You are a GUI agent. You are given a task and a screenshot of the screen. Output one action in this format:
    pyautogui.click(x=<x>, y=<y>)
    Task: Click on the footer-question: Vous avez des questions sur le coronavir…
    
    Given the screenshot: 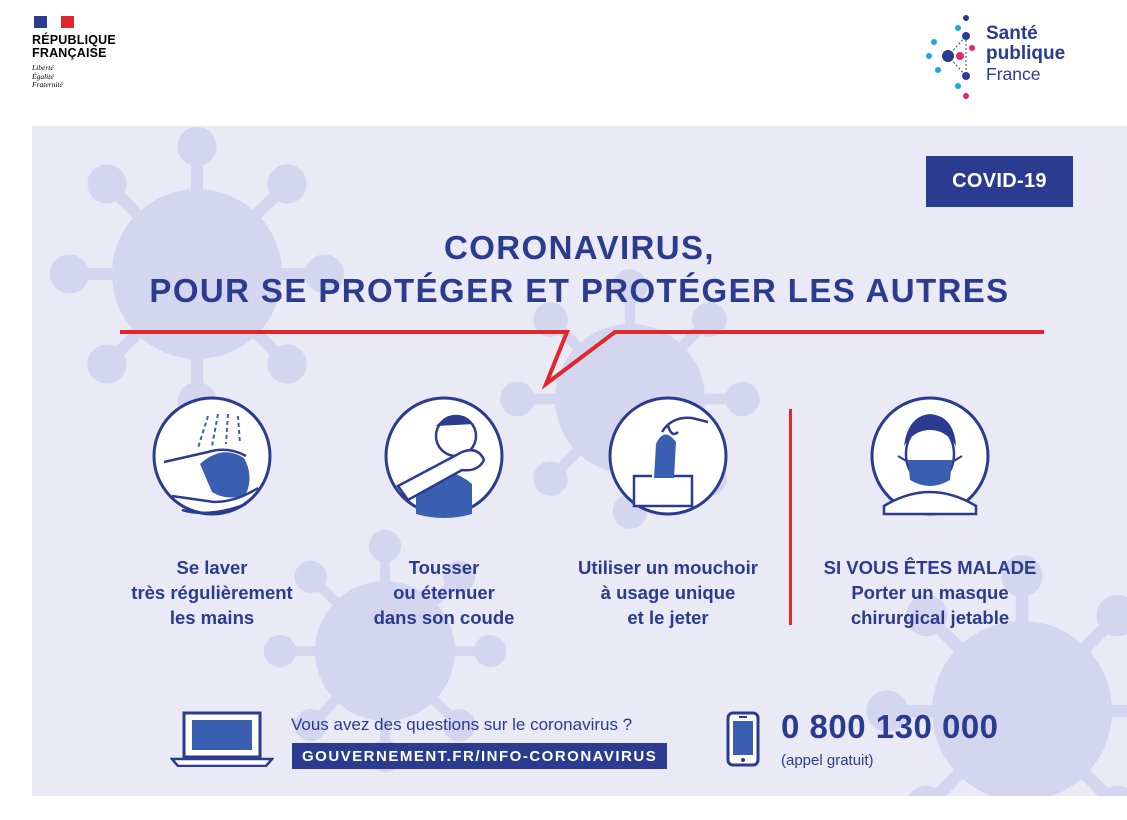 What is the action you would take?
    pyautogui.click(x=462, y=724)
    